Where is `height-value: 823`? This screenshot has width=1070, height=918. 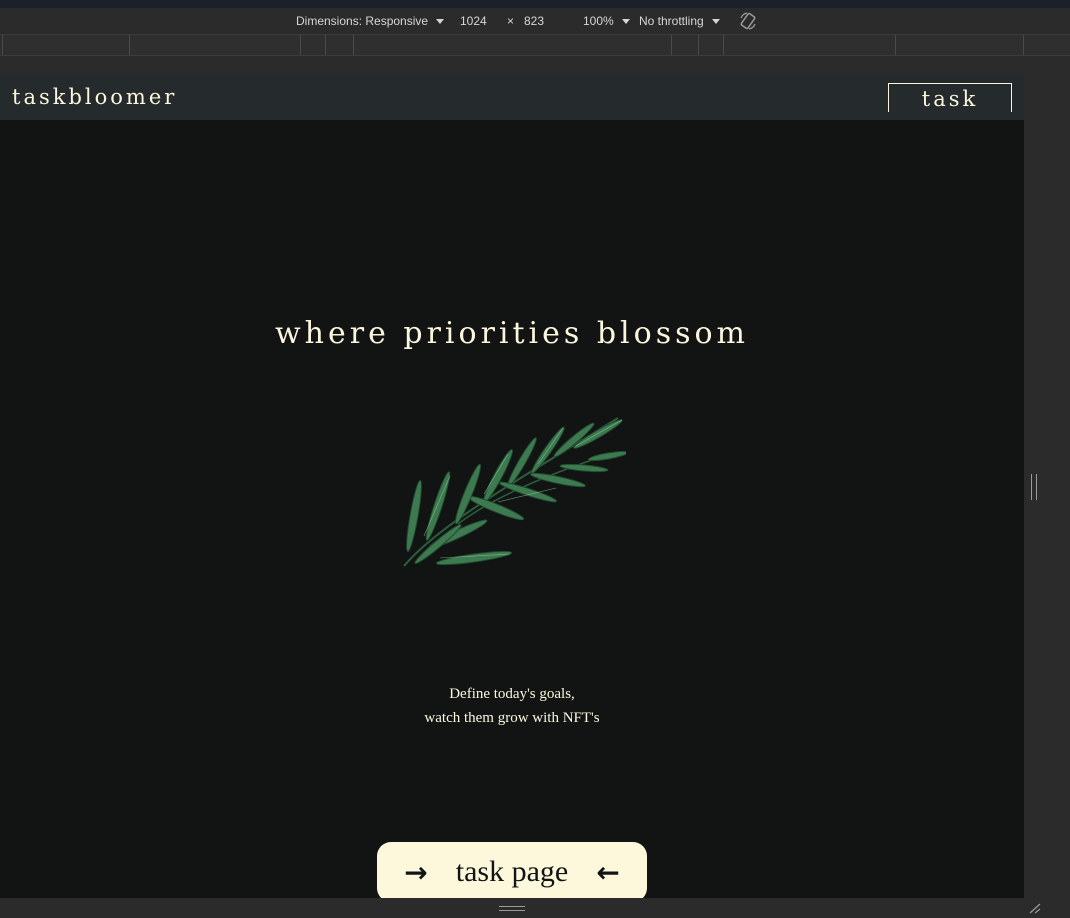
height-value: 823 is located at coordinates (534, 21).